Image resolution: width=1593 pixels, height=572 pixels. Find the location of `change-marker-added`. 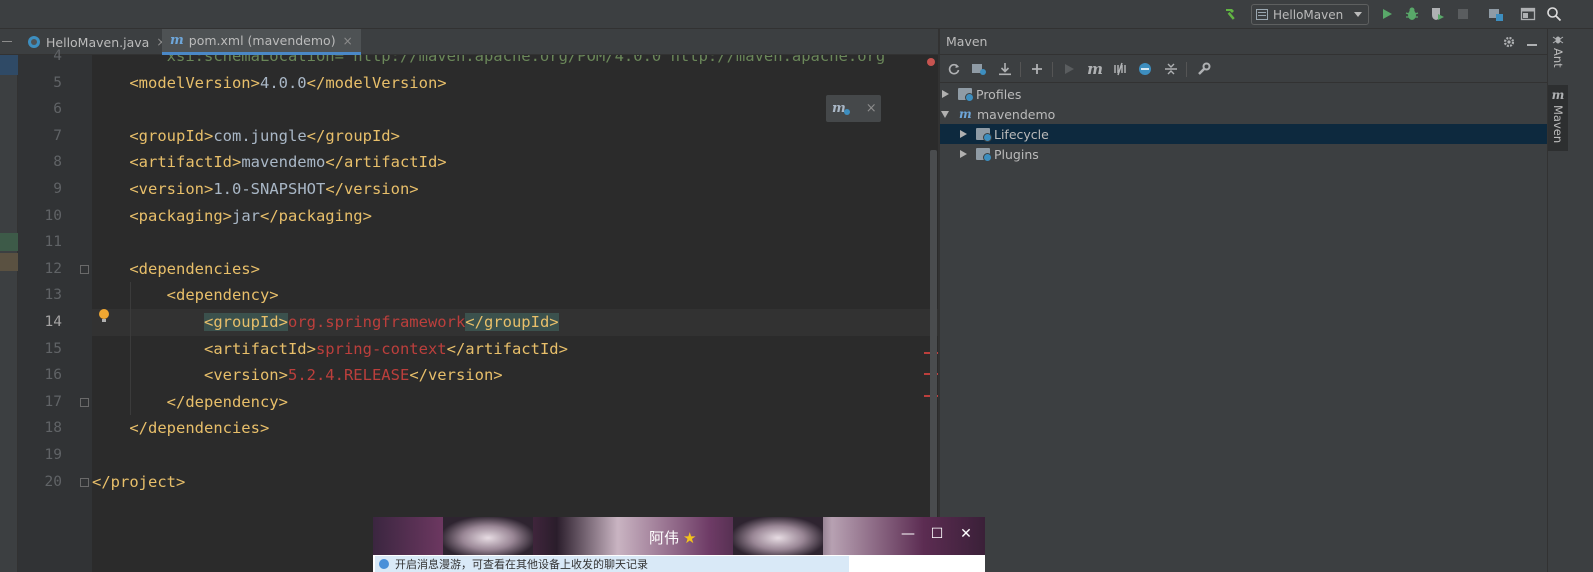

change-marker-added is located at coordinates (9, 242).